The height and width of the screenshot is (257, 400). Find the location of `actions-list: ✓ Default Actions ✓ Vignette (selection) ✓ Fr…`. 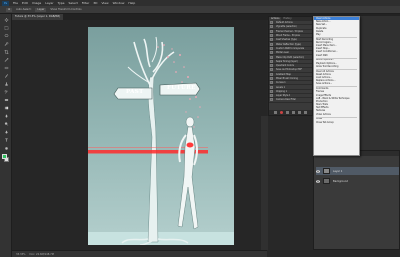

actions-list: ✓ Default Actions ✓ Vignette (selection) ✓ Fr… is located at coordinates (290, 62).